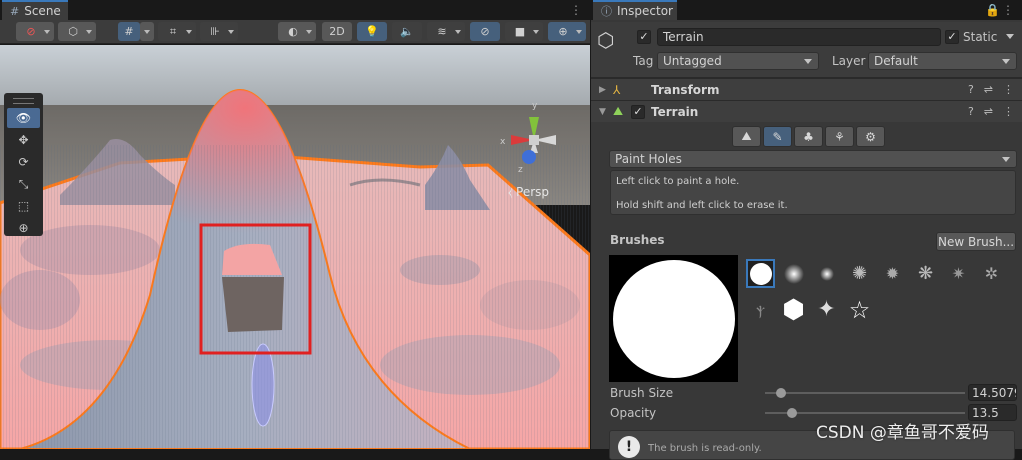 This screenshot has width=1022, height=460. I want to click on view-tool-button: 👁, so click(23, 118).